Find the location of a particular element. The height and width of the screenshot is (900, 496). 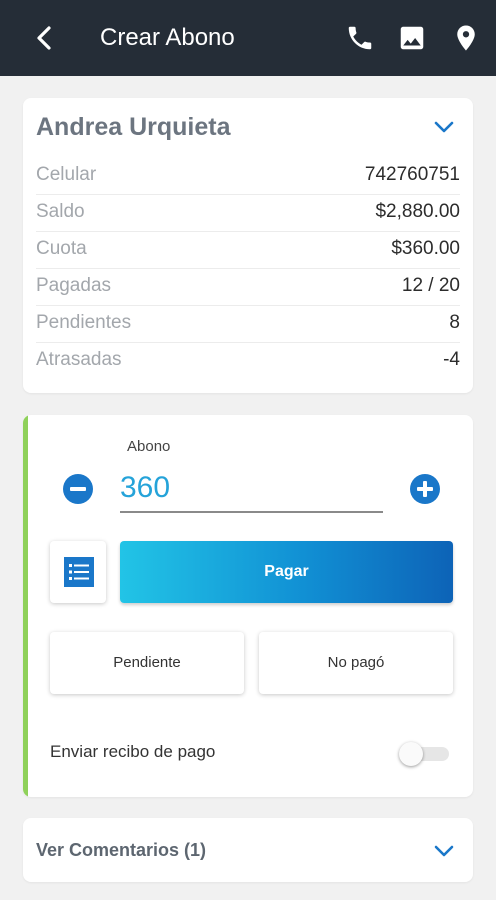

info-row-saldo: Saldo $2,880.00 is located at coordinates (248, 213).